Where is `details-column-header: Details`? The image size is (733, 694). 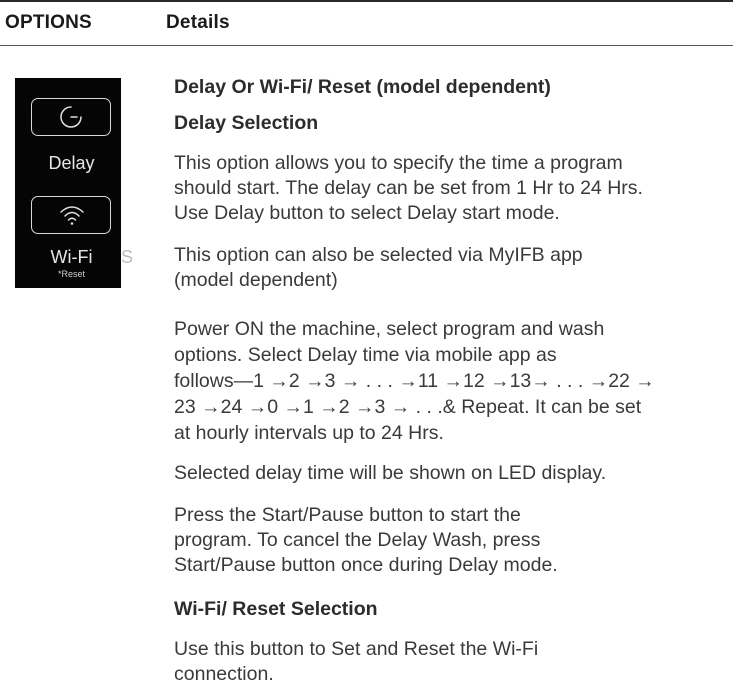
details-column-header: Details is located at coordinates (198, 22).